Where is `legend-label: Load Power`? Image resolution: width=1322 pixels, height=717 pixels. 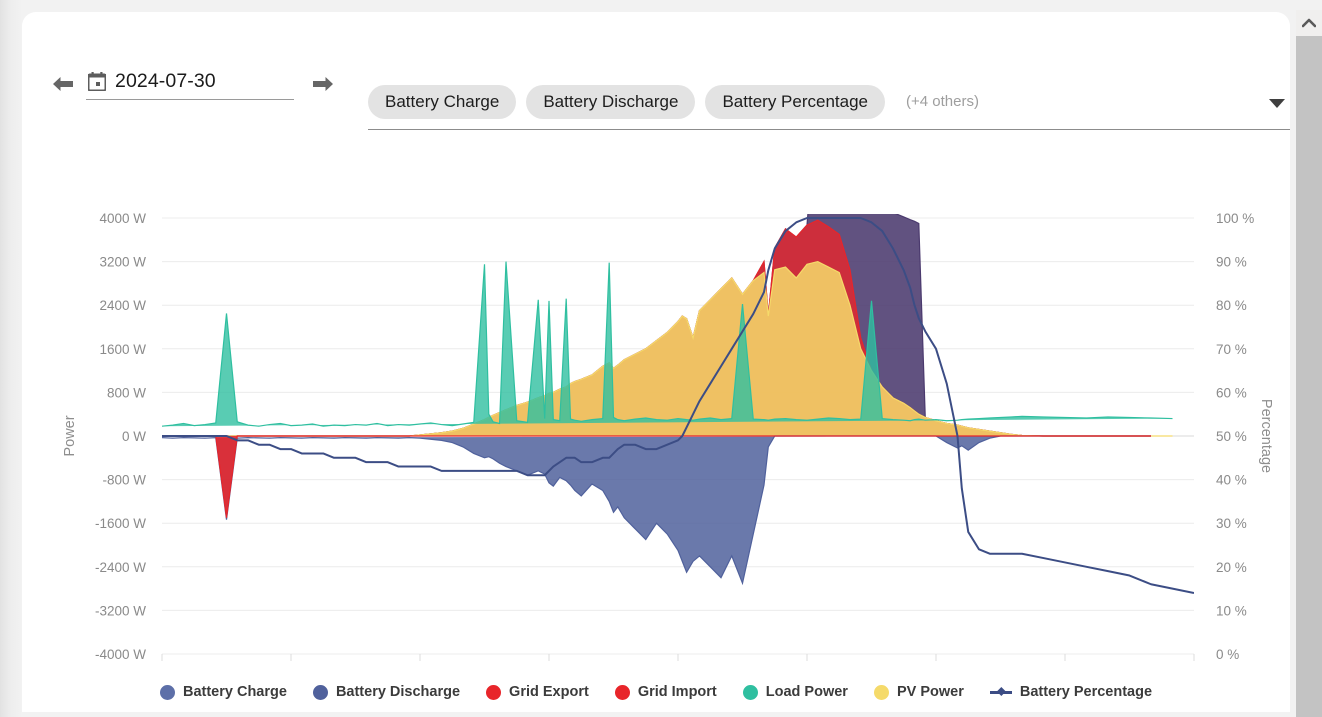 legend-label: Load Power is located at coordinates (806, 692).